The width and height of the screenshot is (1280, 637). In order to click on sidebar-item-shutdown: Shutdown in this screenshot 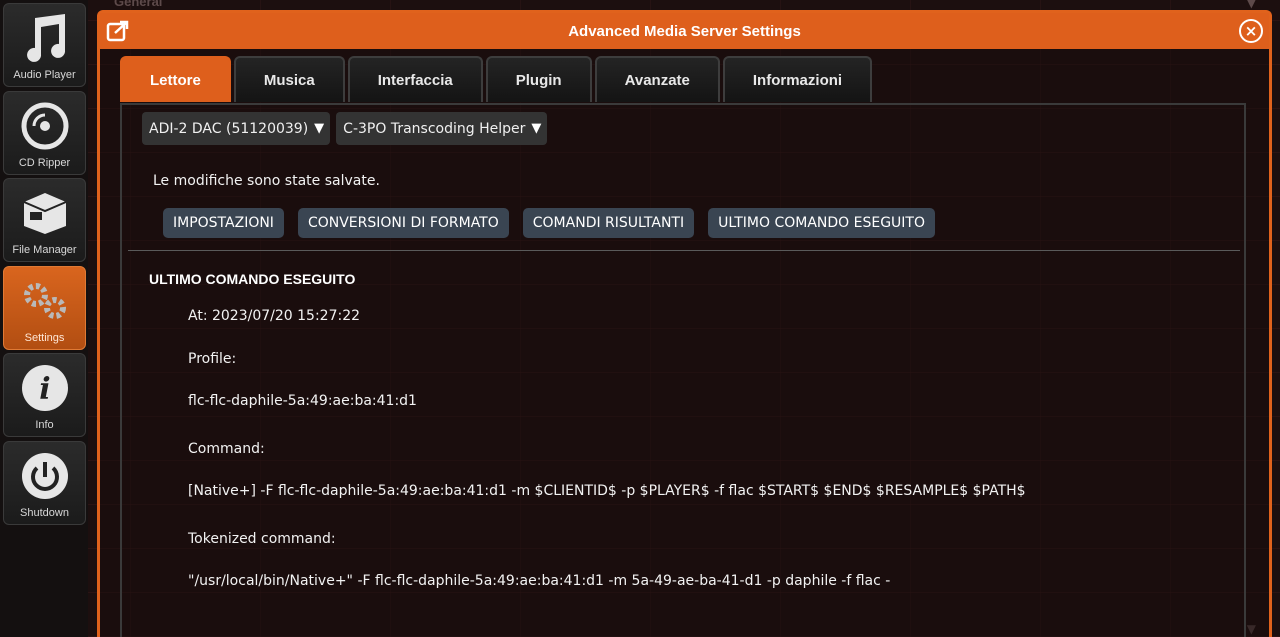, I will do `click(44, 483)`.